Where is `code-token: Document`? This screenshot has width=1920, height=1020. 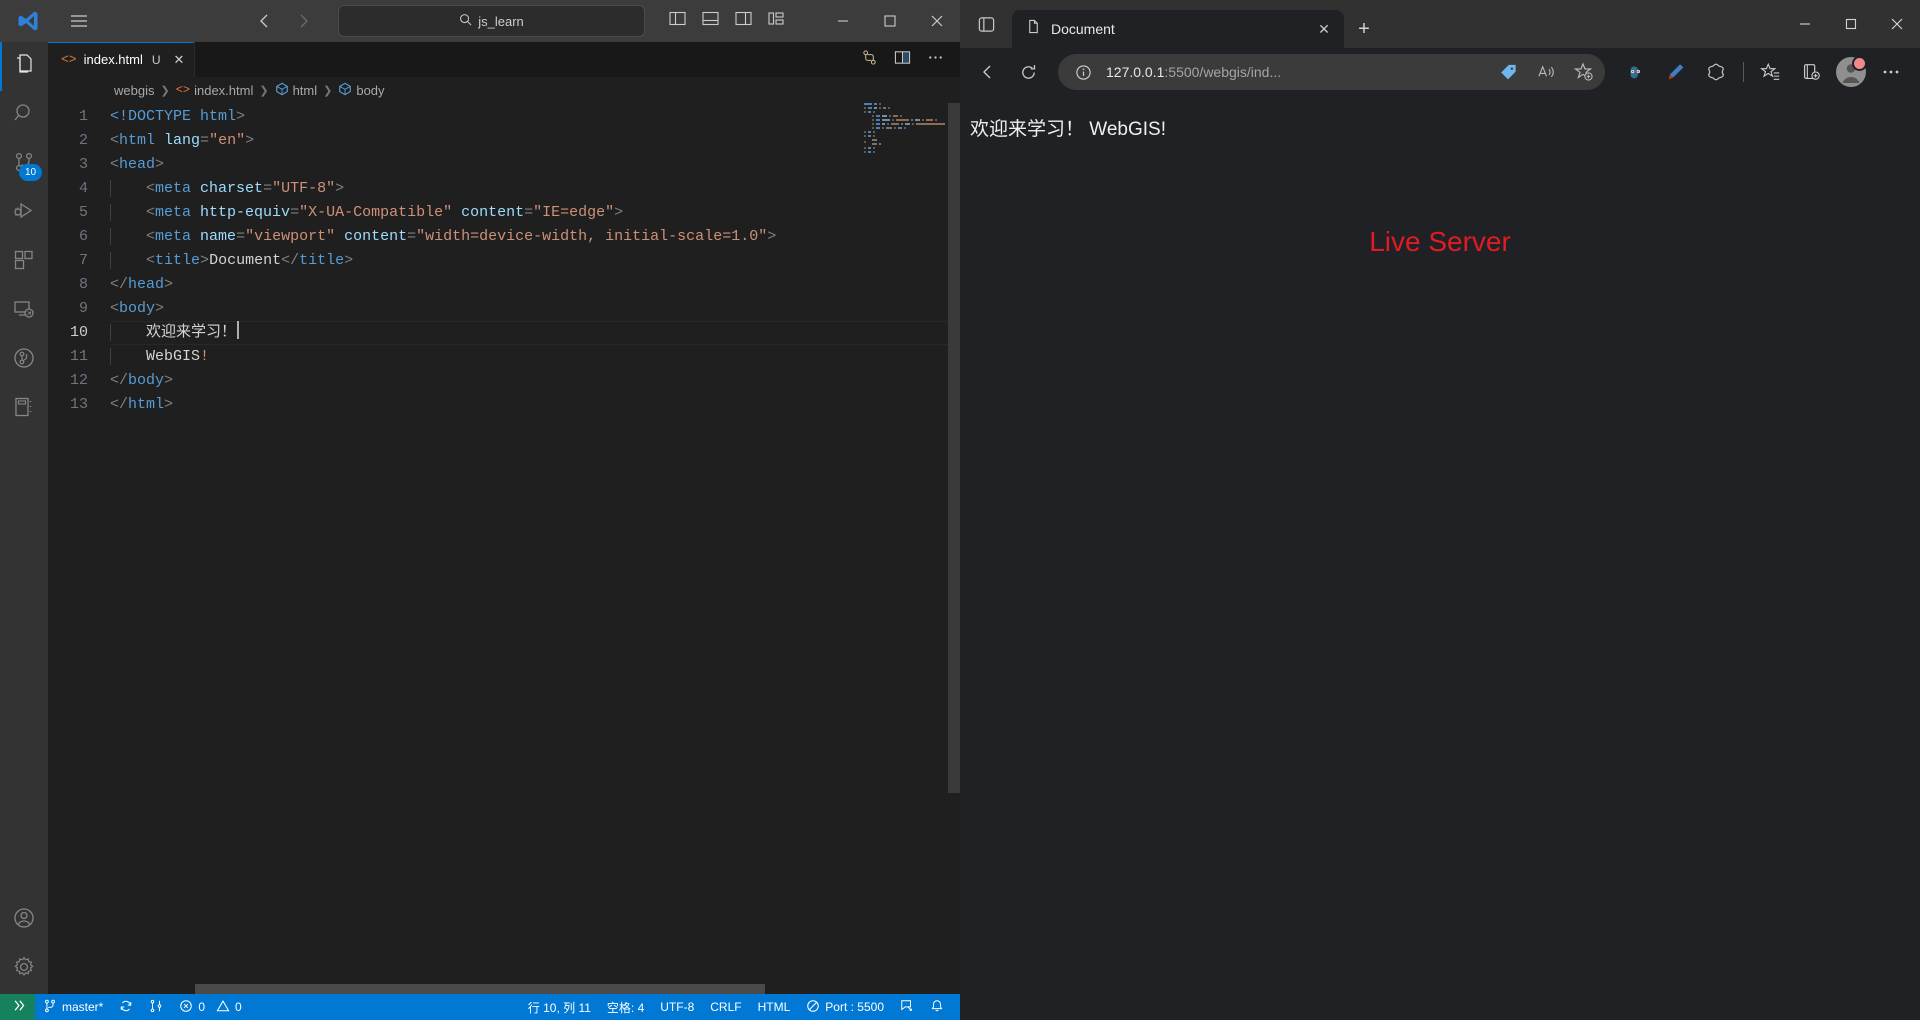
code-token: Document is located at coordinates (245, 260).